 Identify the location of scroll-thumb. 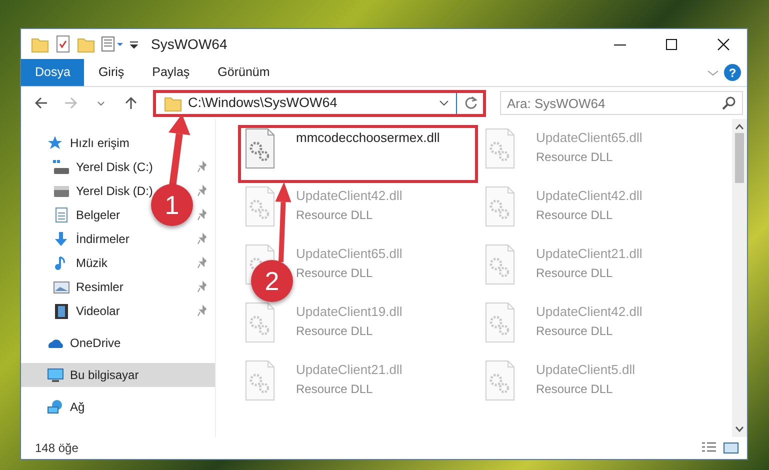
(739, 158).